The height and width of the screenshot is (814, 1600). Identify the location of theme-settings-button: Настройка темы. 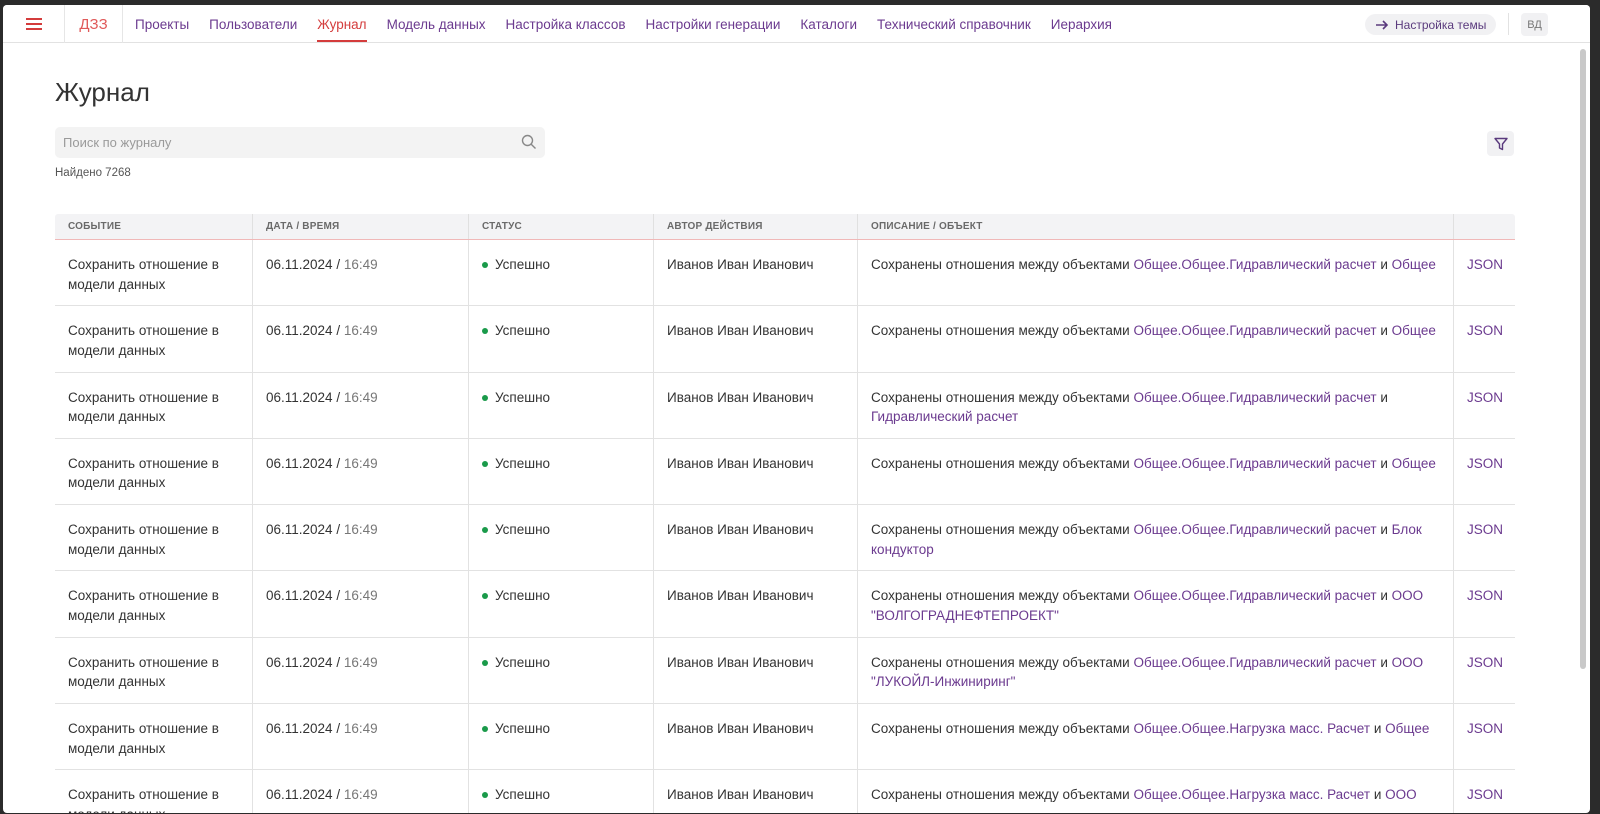
(1431, 24).